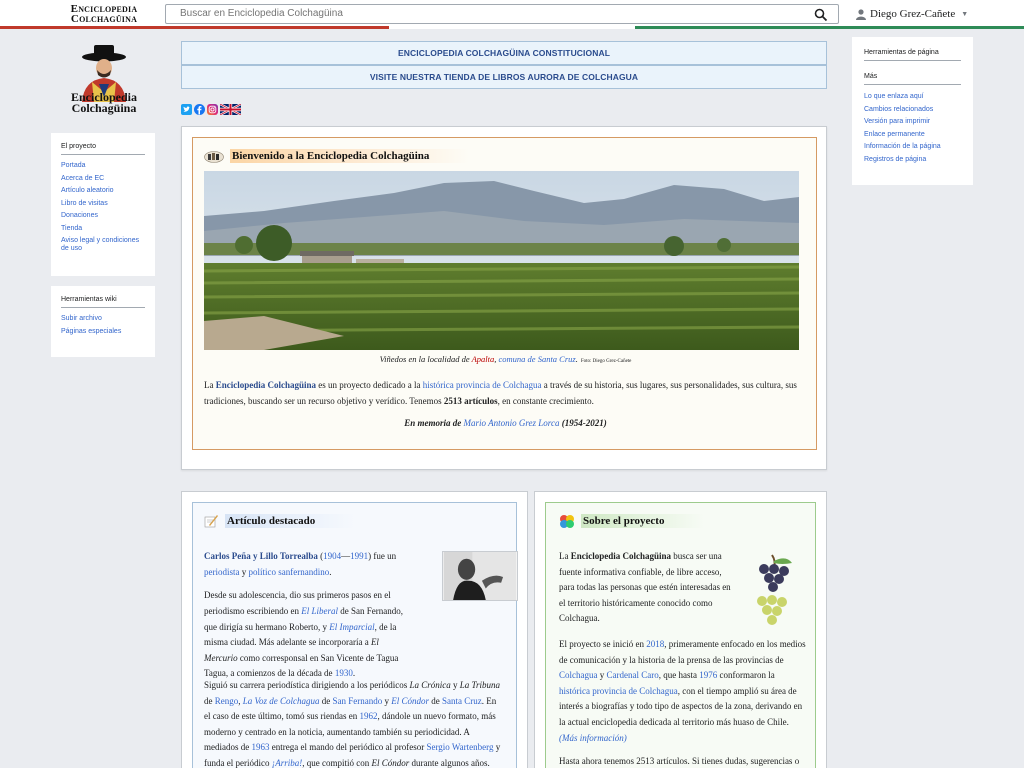 The image size is (1024, 768). Describe the element at coordinates (593, 738) in the screenshot. I see `a-p2-mas-info: (Más información)` at that location.